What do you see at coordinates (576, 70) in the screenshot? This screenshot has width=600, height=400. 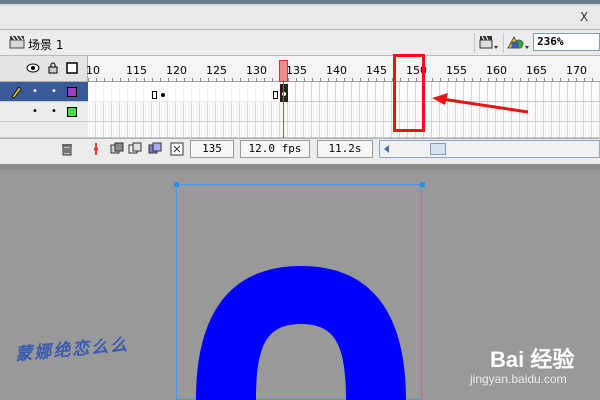 I see `ruler-number: 170` at bounding box center [576, 70].